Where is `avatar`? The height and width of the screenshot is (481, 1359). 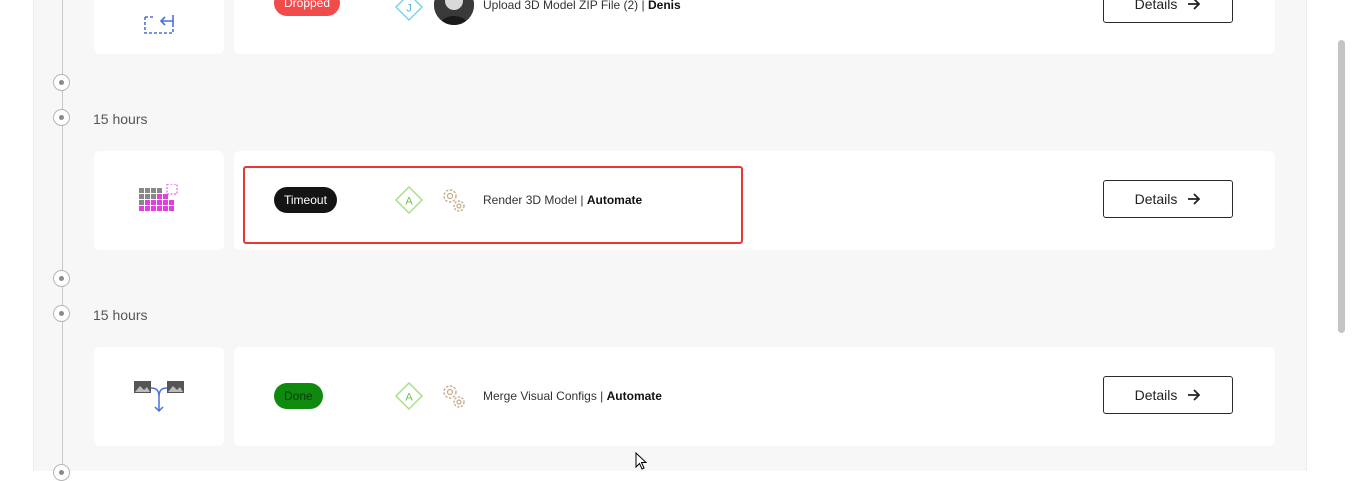
avatar is located at coordinates (454, 12).